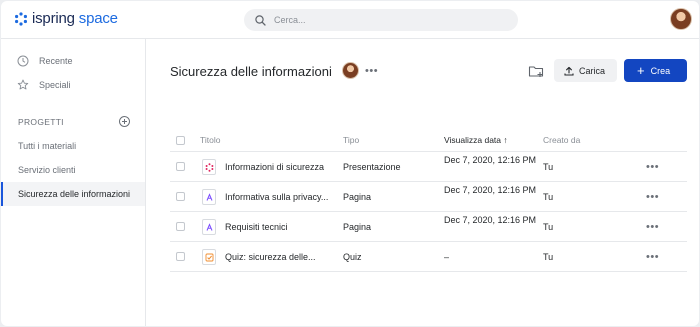  Describe the element at coordinates (447, 257) in the screenshot. I see `row-viewed-date: –` at that location.